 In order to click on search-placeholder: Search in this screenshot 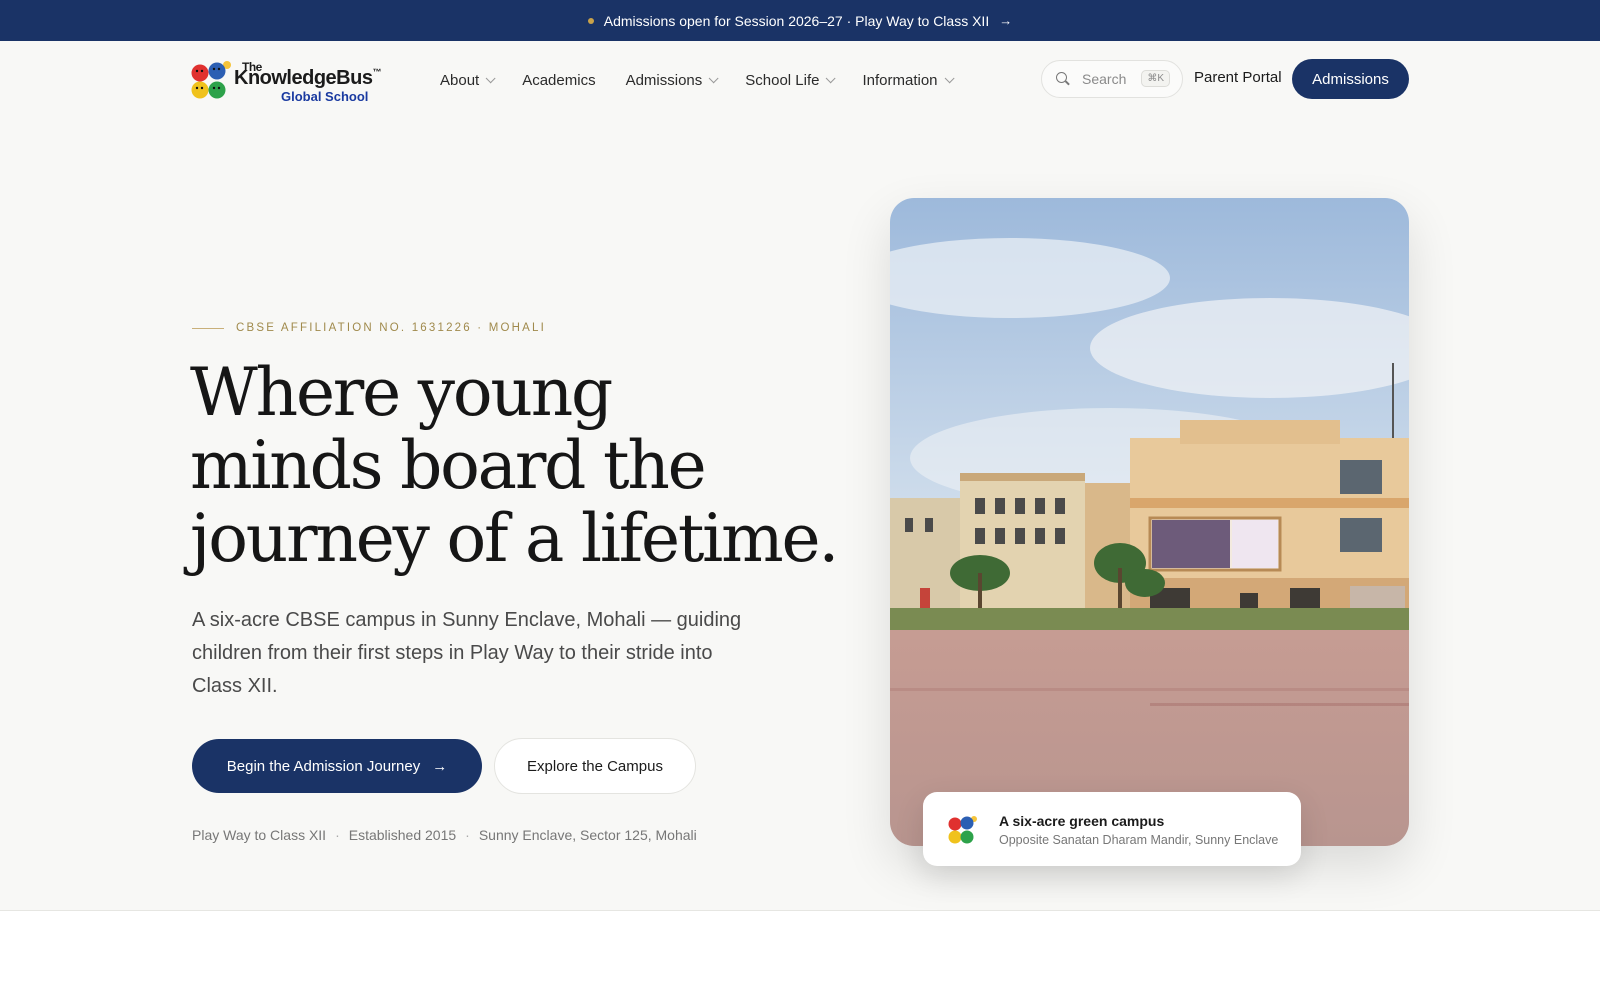, I will do `click(1104, 79)`.